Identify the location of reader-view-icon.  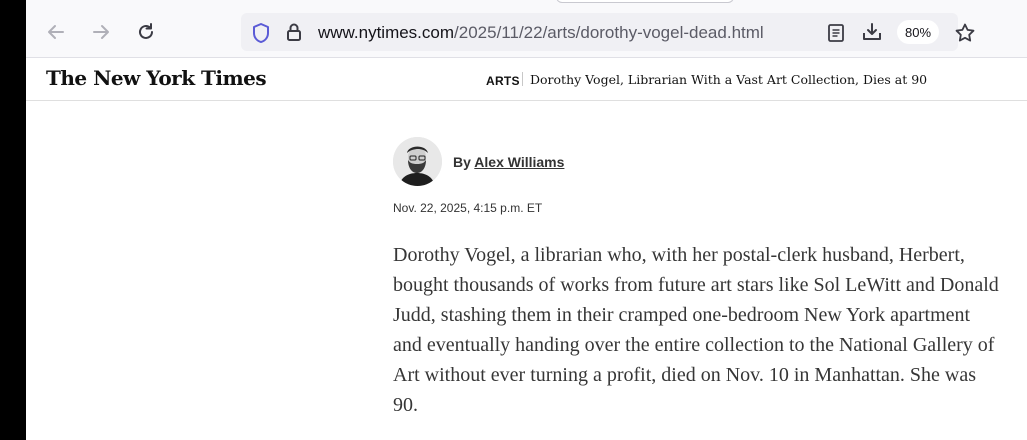
(836, 33).